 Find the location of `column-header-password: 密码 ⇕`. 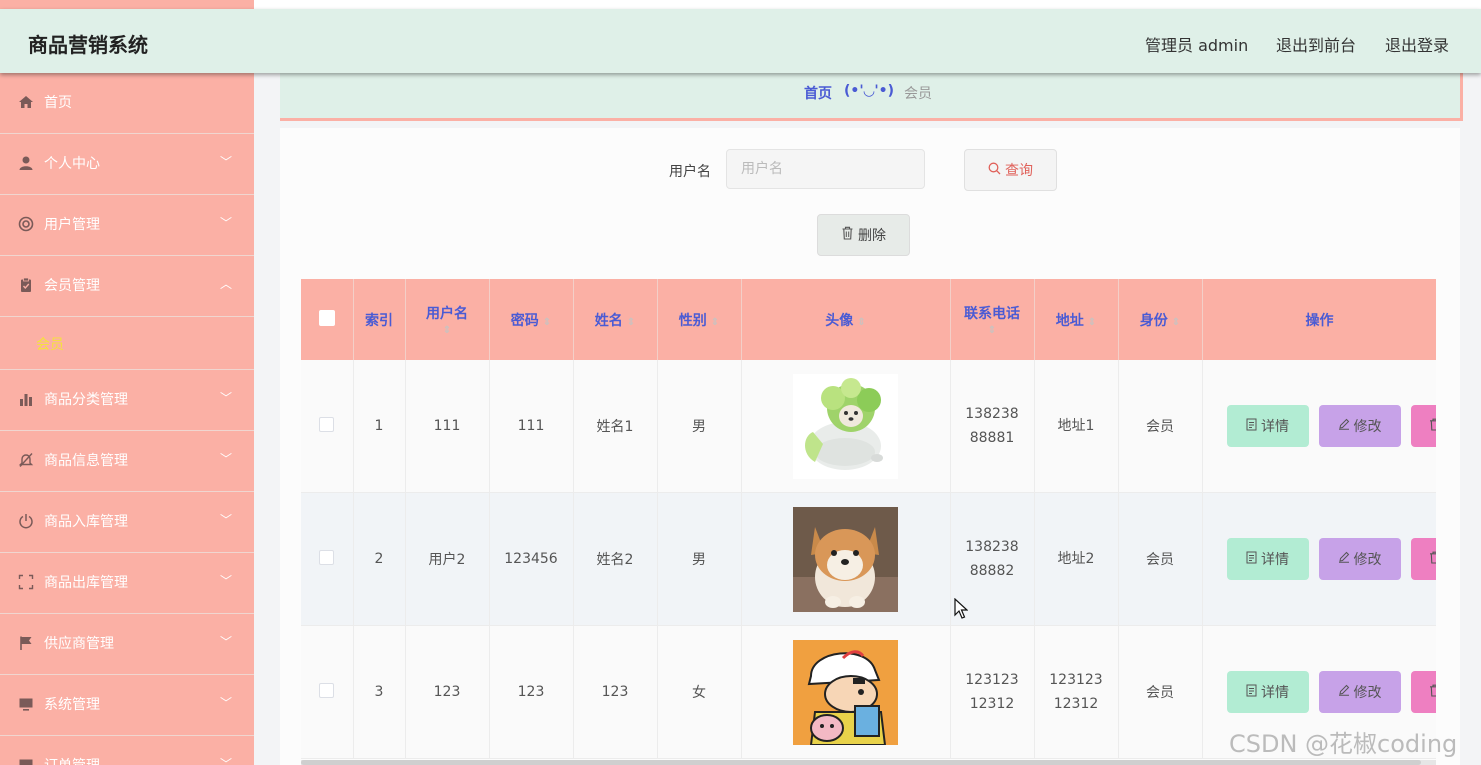

column-header-password: 密码 ⇕ is located at coordinates (531, 319).